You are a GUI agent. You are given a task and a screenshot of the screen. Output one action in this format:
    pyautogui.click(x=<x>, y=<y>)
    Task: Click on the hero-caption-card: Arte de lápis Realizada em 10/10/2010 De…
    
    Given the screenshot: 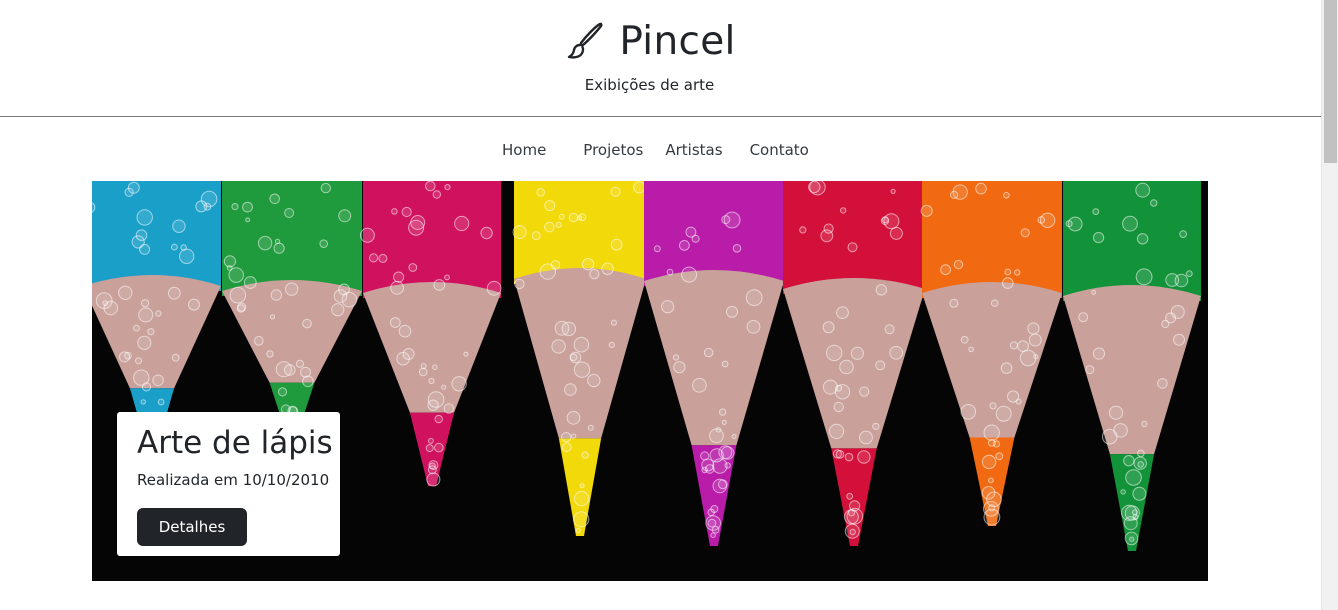 What is the action you would take?
    pyautogui.click(x=228, y=484)
    